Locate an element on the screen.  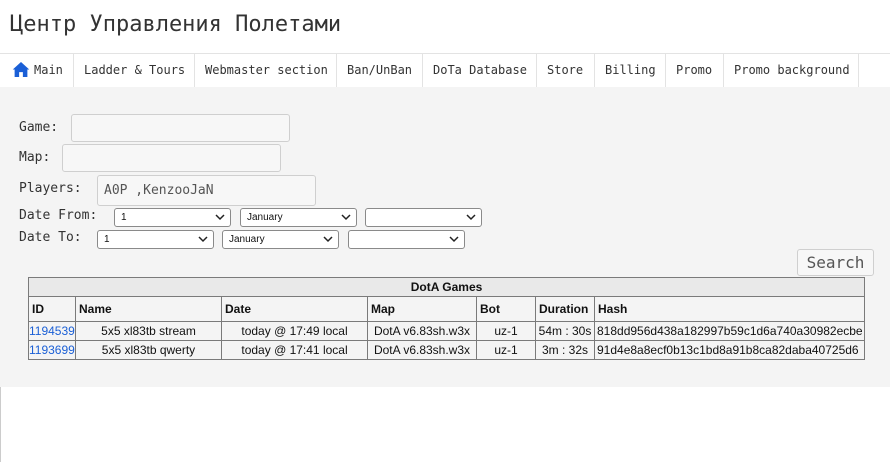
nav-item-dota-database: DoTa Database is located at coordinates (480, 70).